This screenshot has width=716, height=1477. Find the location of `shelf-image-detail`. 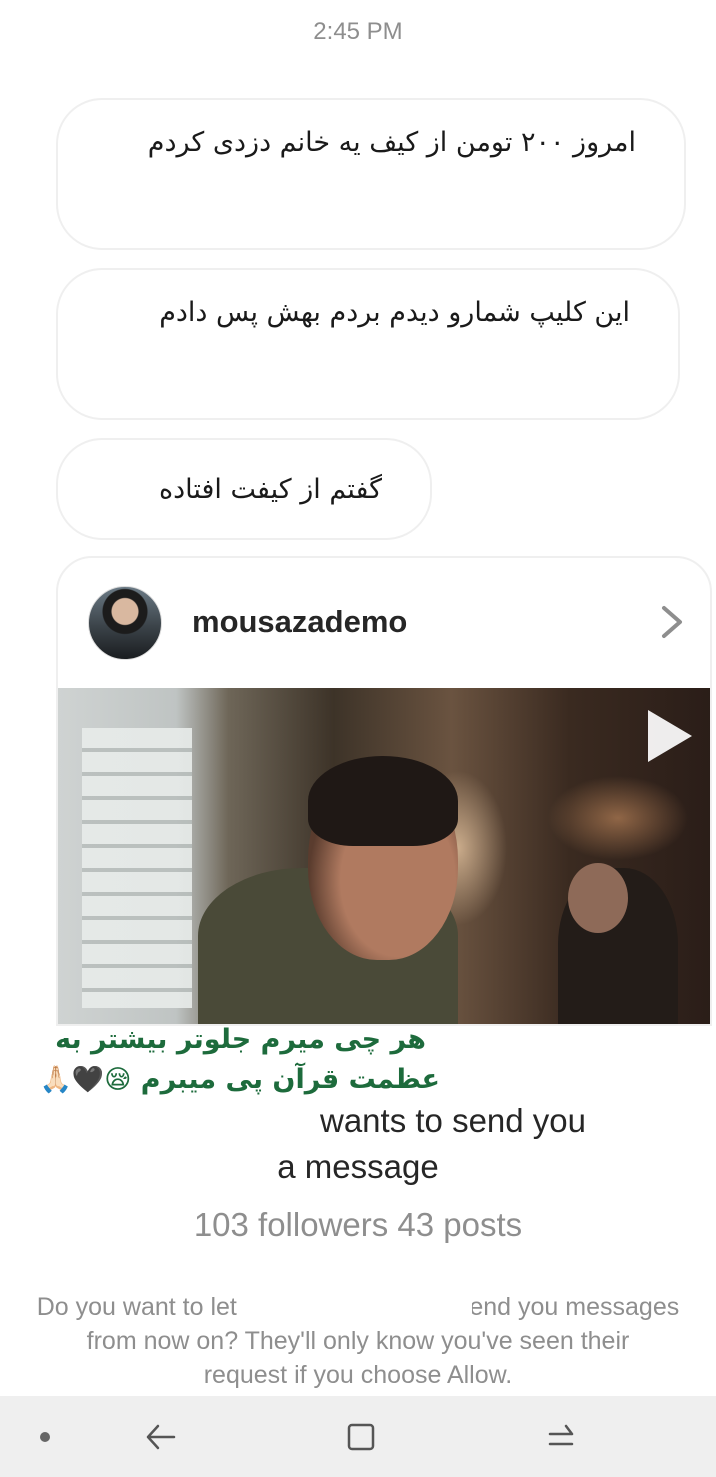

shelf-image-detail is located at coordinates (137, 868).